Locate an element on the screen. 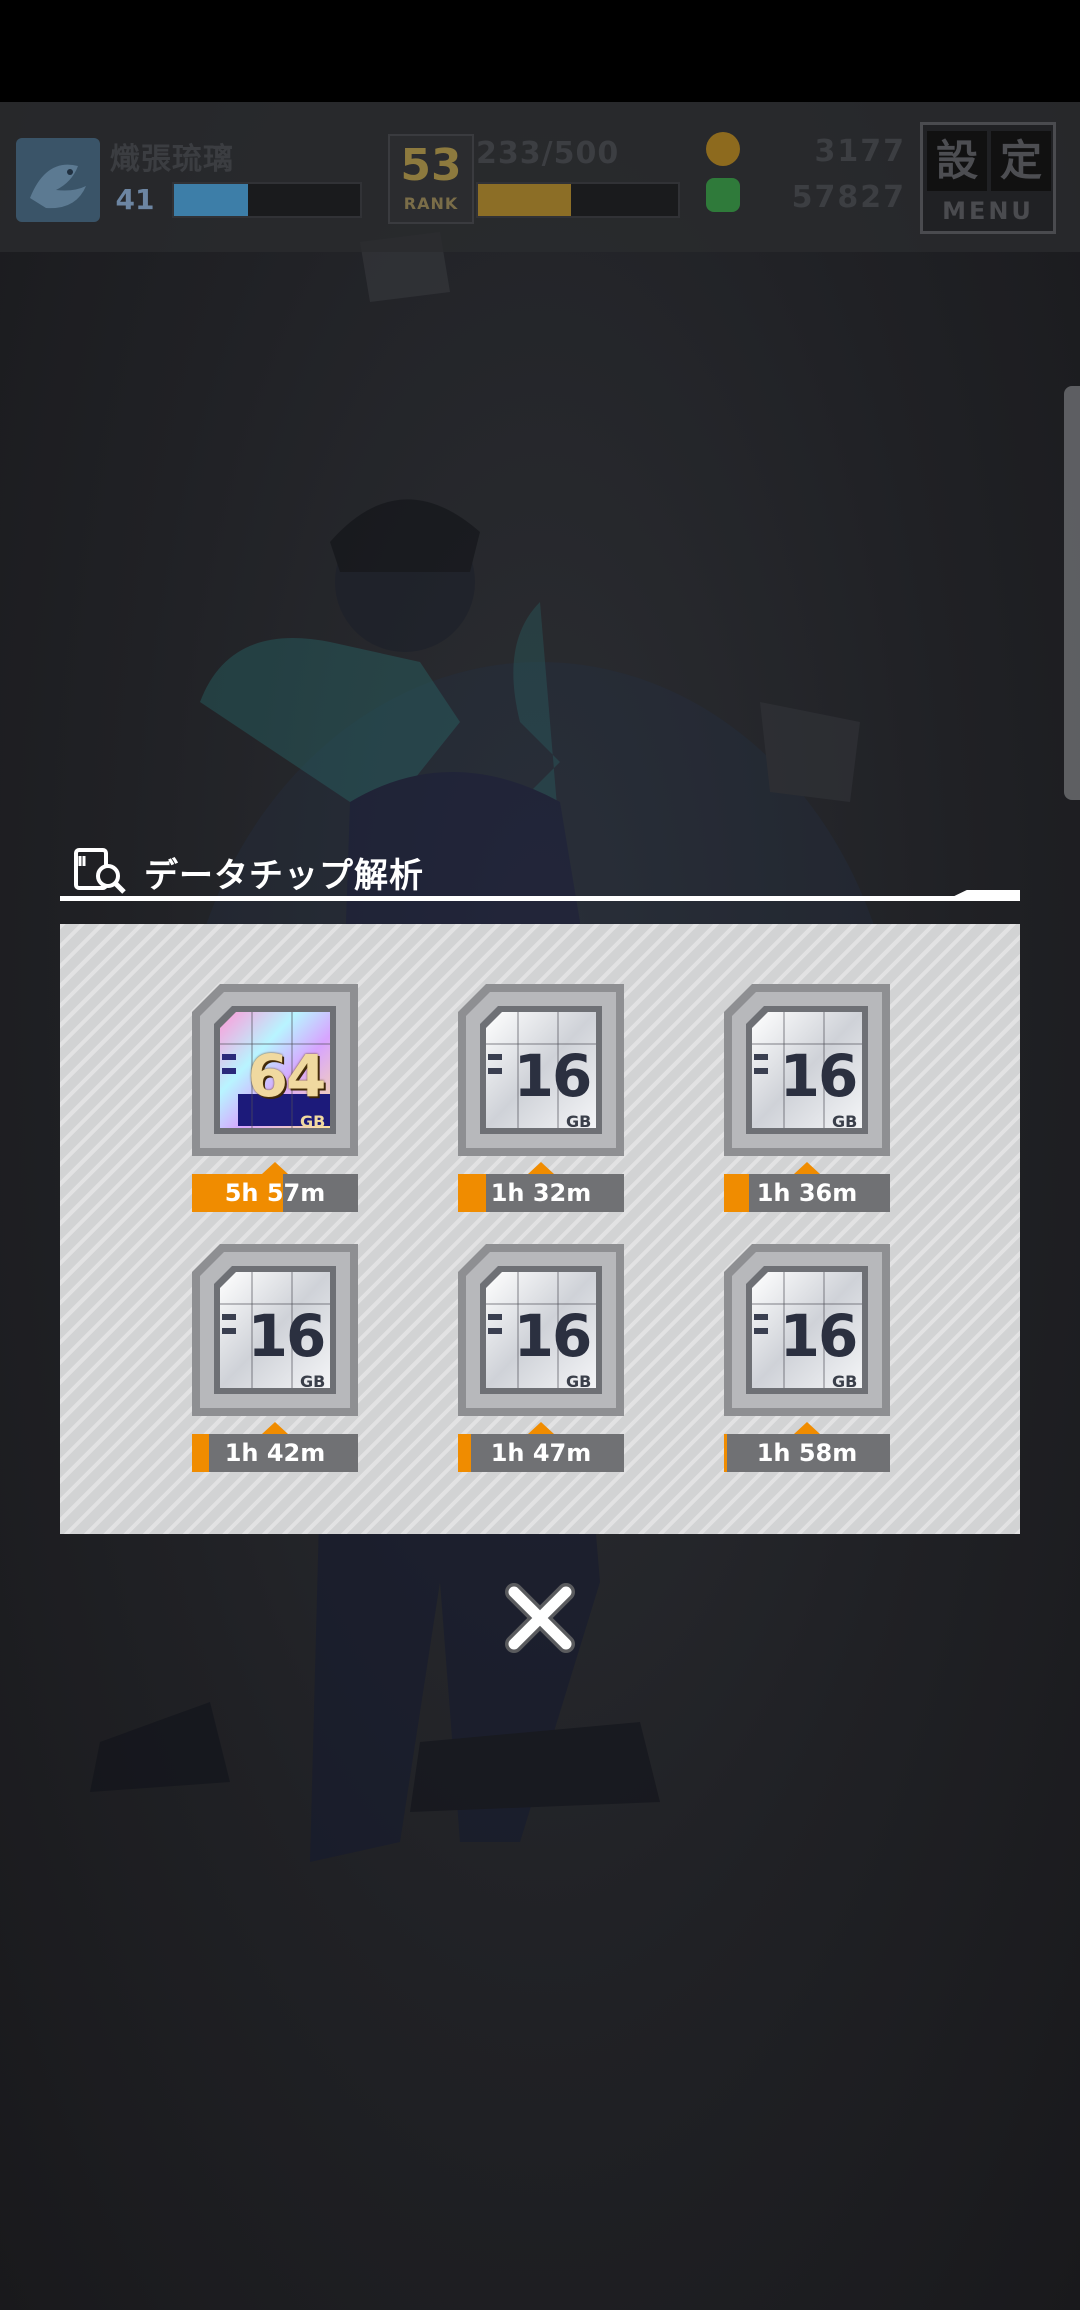 This screenshot has height=2310, width=1080. coin-value: 3177 is located at coordinates (860, 151).